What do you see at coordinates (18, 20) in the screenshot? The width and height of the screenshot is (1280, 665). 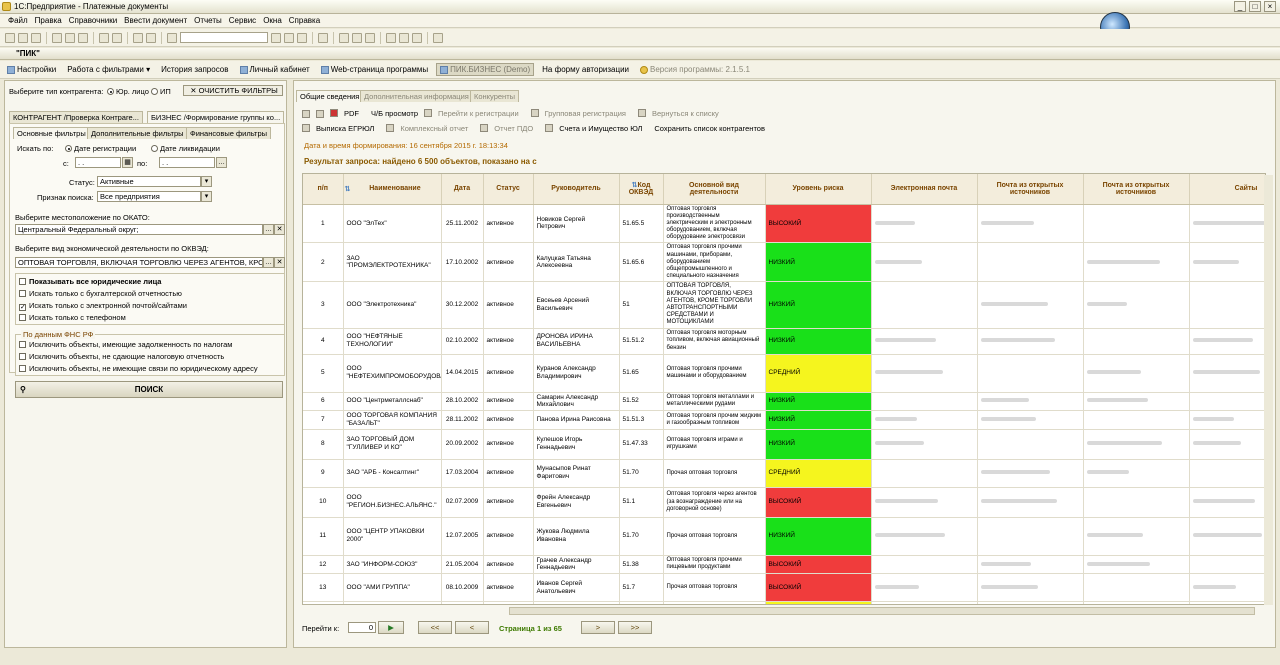 I see `menu-file: Файл` at bounding box center [18, 20].